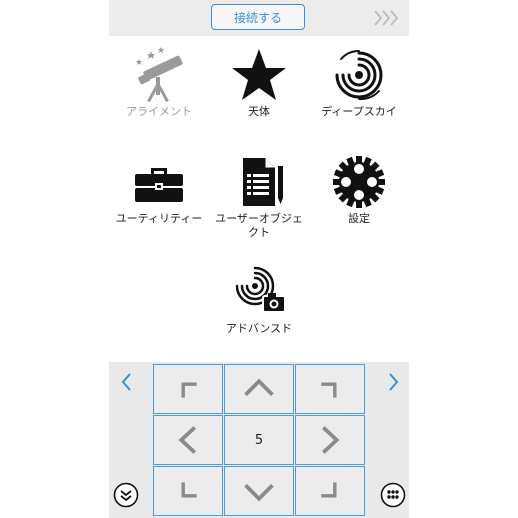  I want to click on menu-item-settings: 設定, so click(359, 189).